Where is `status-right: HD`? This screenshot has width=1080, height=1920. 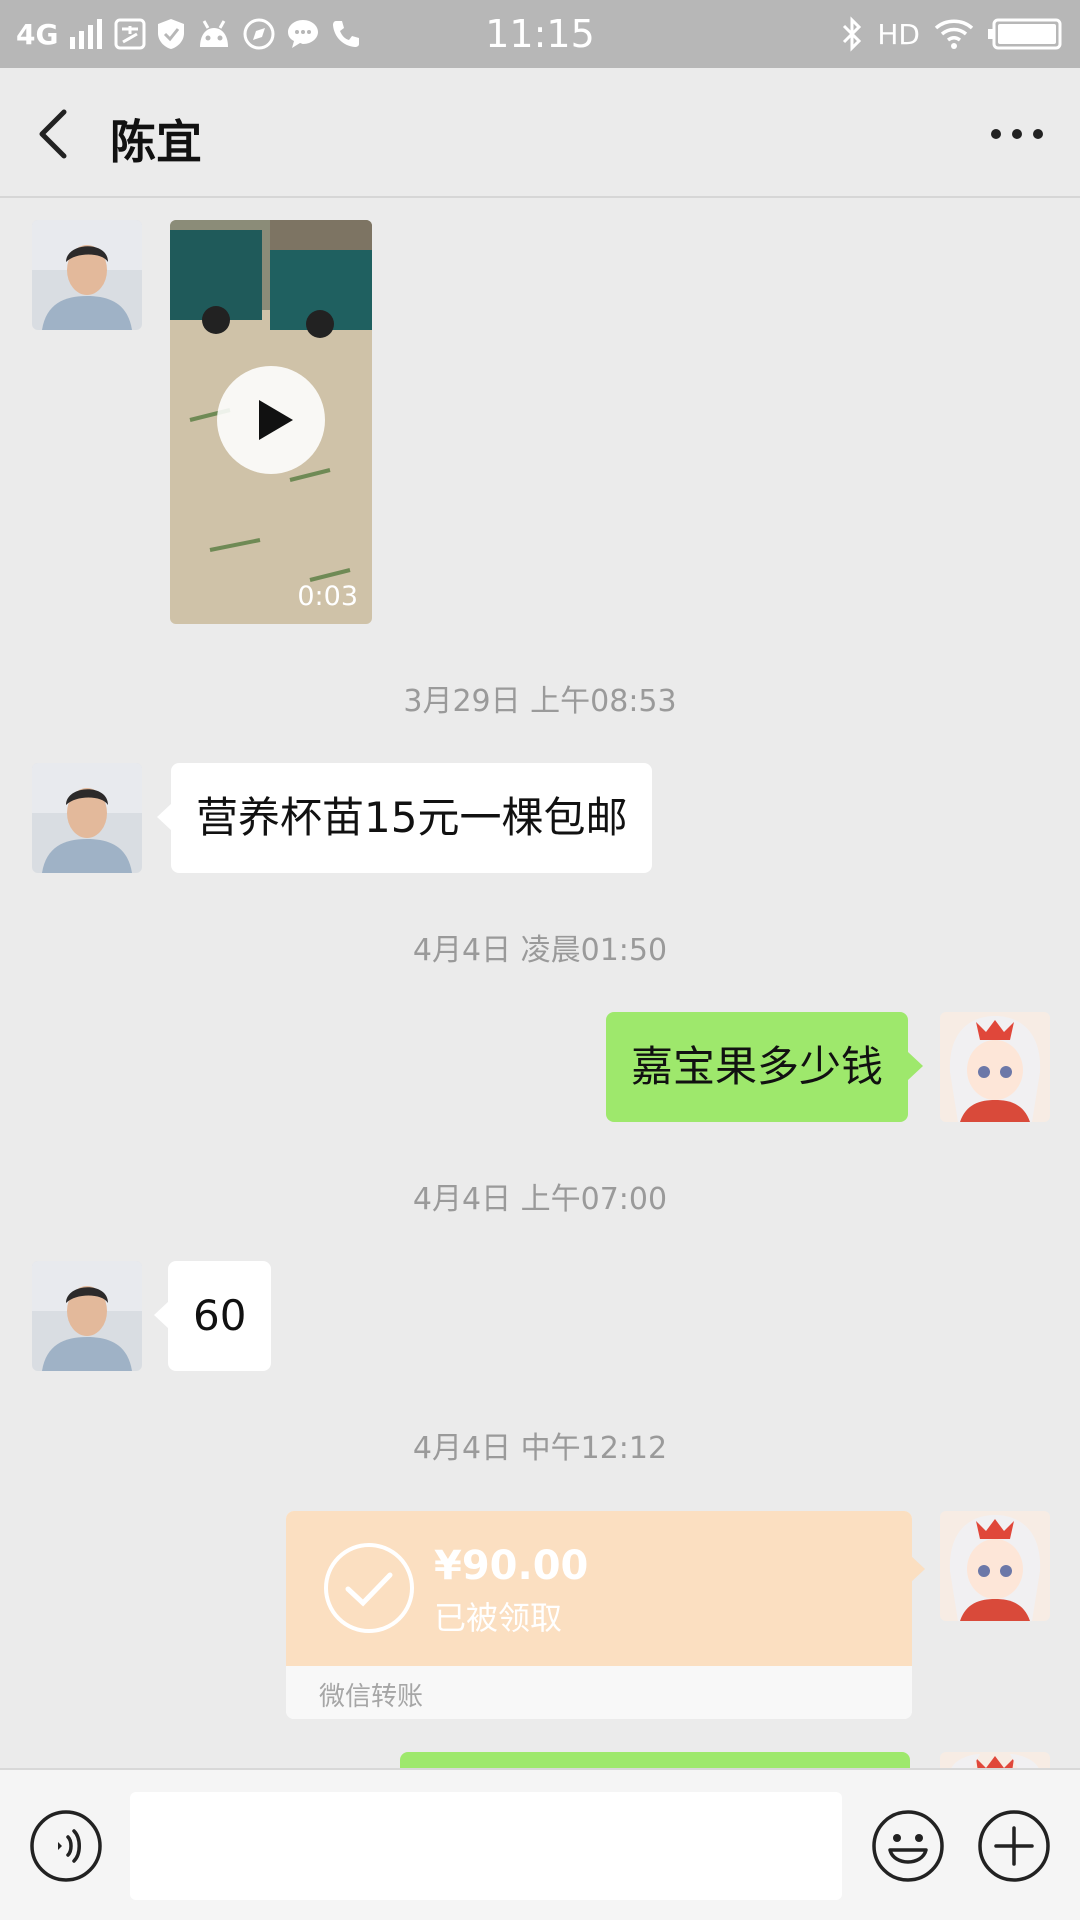 status-right: HD is located at coordinates (951, 34).